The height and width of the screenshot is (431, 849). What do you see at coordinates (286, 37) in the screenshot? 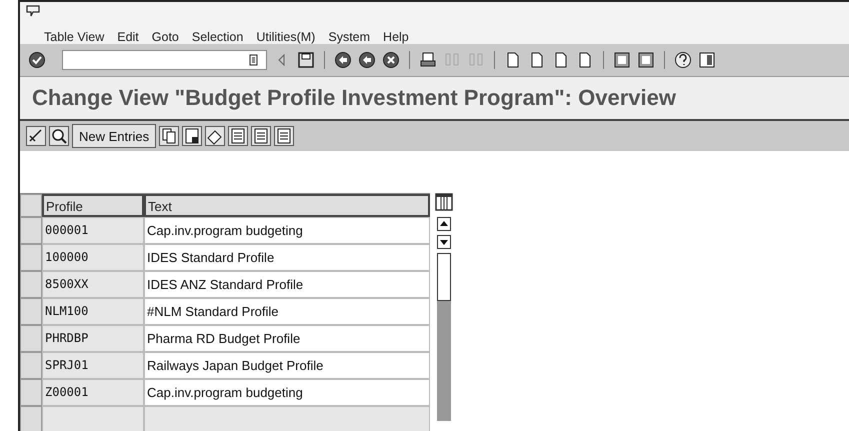
I see `menu-item: Utilities(M)` at bounding box center [286, 37].